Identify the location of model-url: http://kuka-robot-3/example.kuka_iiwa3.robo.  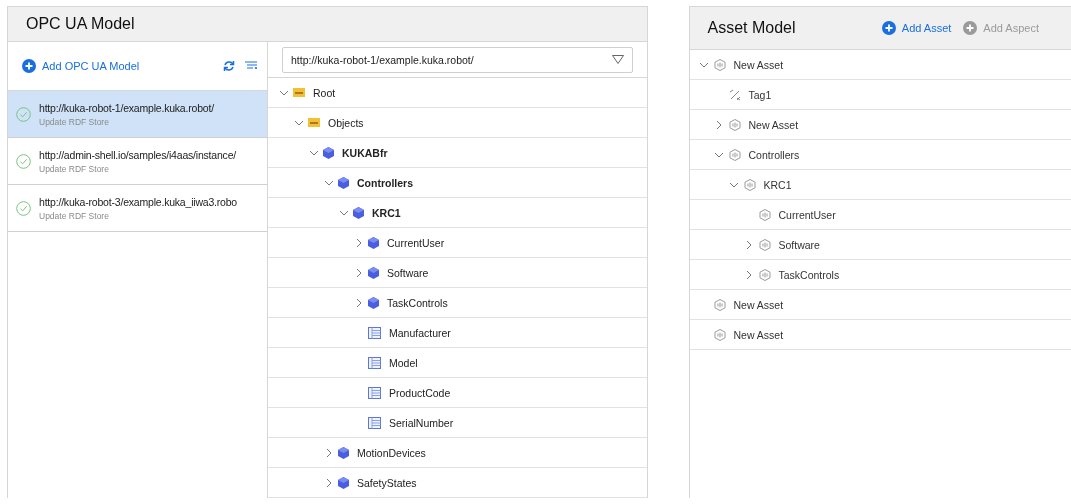
(138, 201).